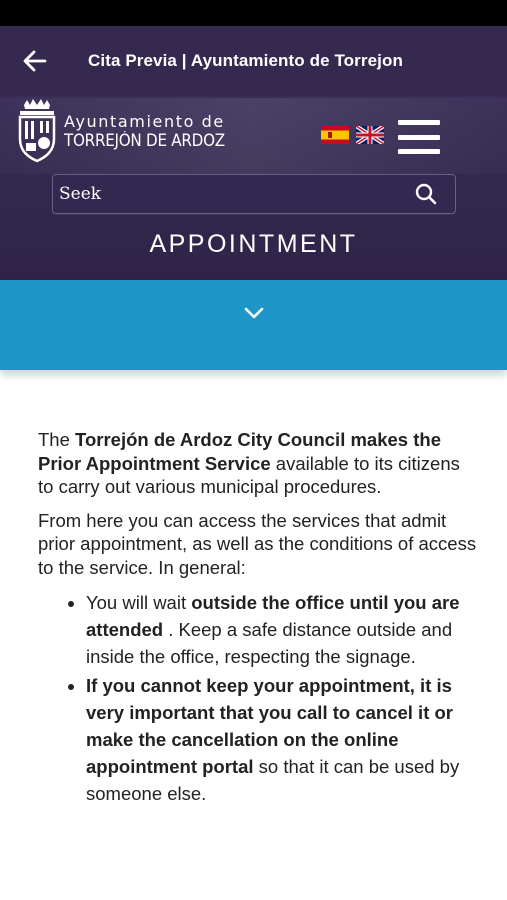  I want to click on arrow-left-icon, so click(35, 61).